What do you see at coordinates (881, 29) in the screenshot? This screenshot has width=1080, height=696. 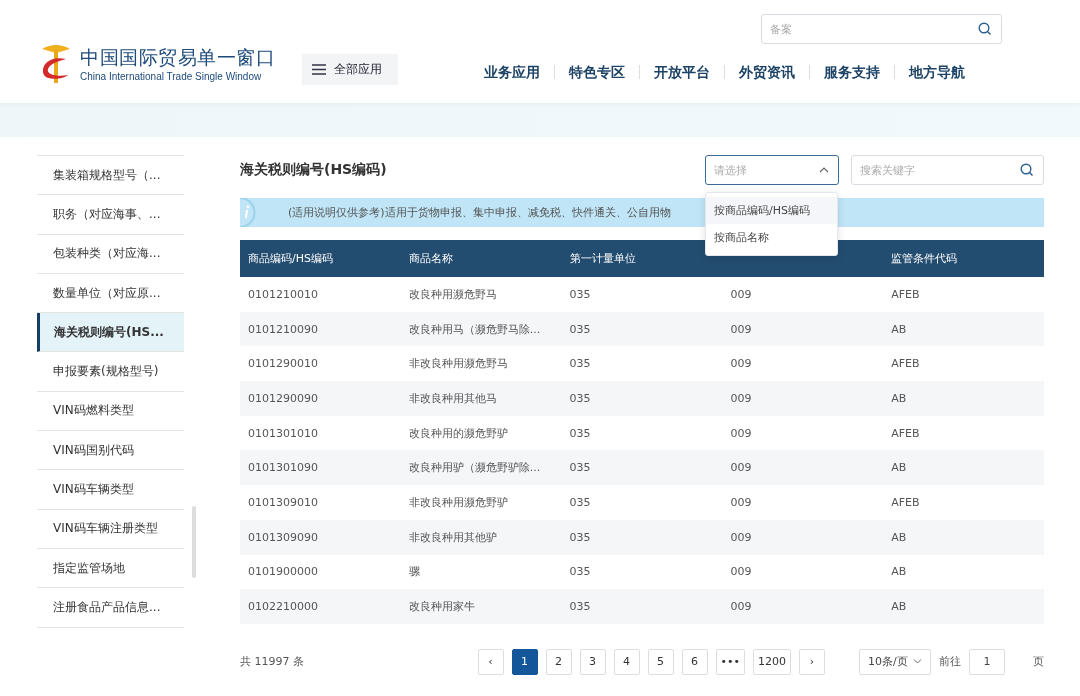 I see `site-search-field: 备案` at bounding box center [881, 29].